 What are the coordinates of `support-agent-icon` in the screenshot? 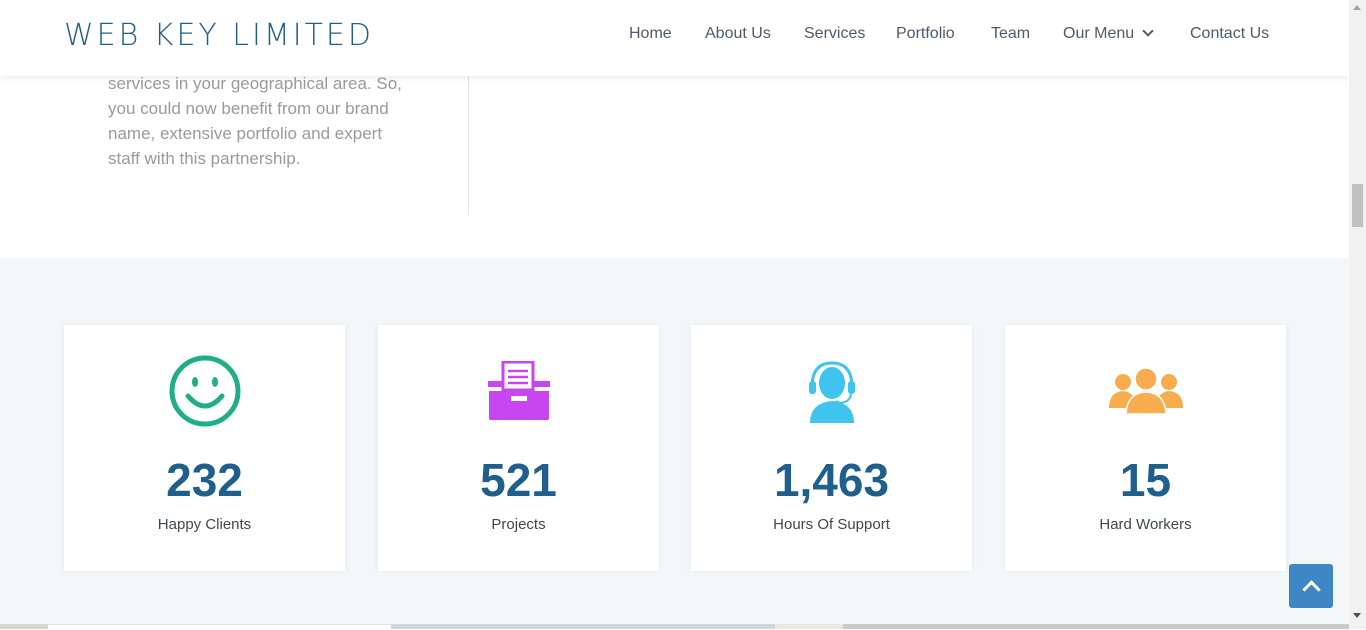 It's located at (831, 391).